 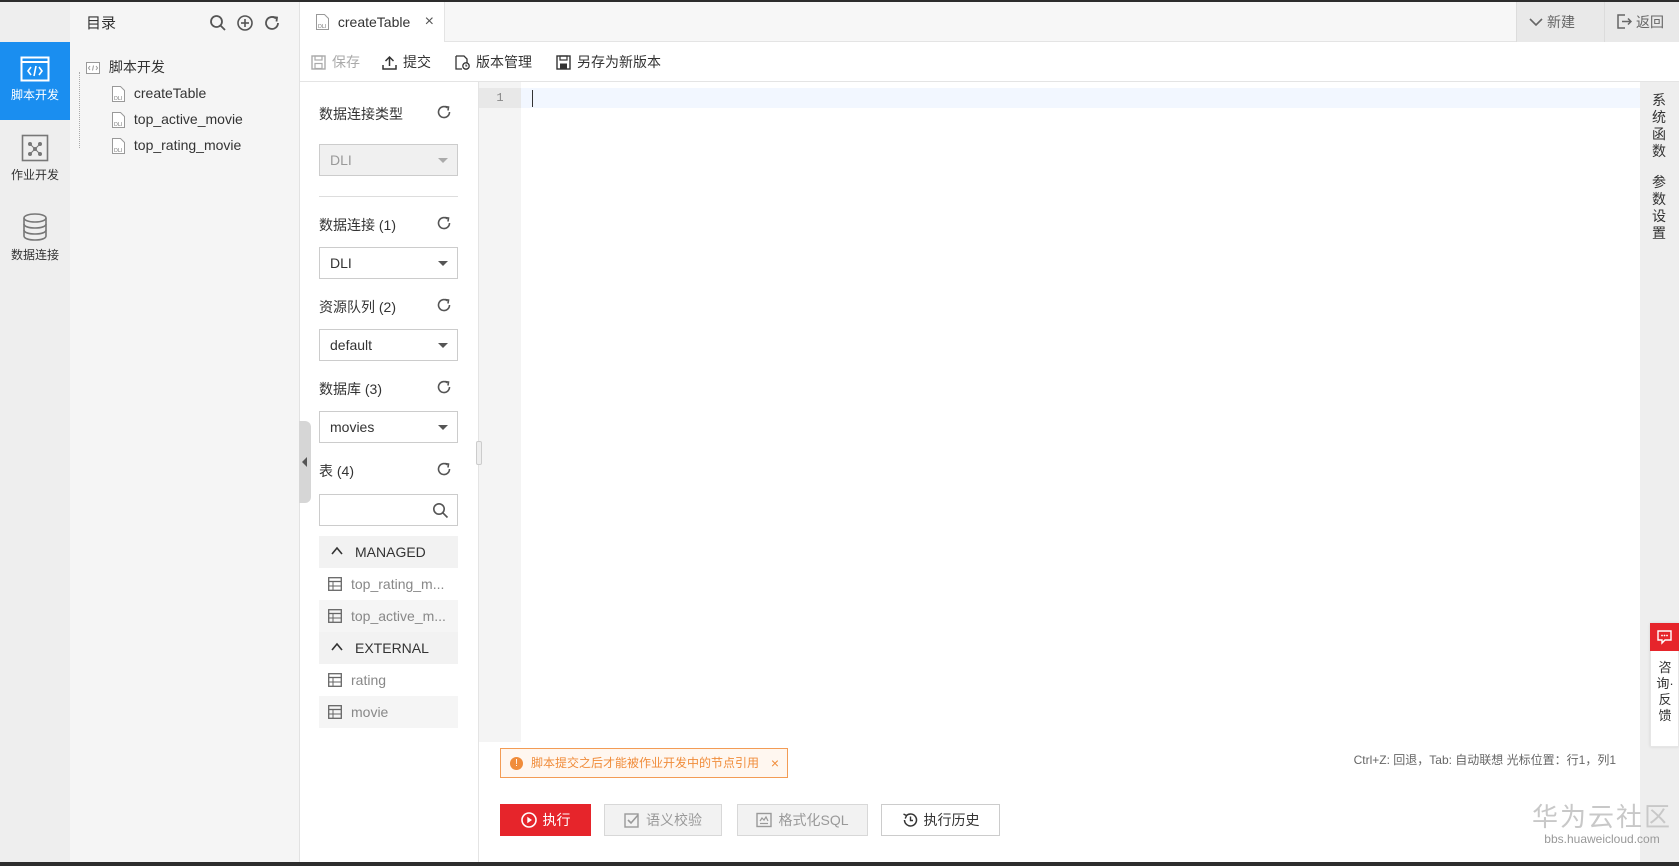 I want to click on submit-button: 提交, so click(x=406, y=62).